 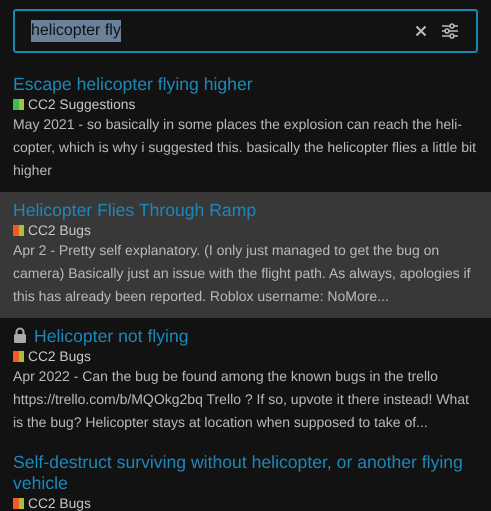 I want to click on filter-settings-icon, so click(x=450, y=31).